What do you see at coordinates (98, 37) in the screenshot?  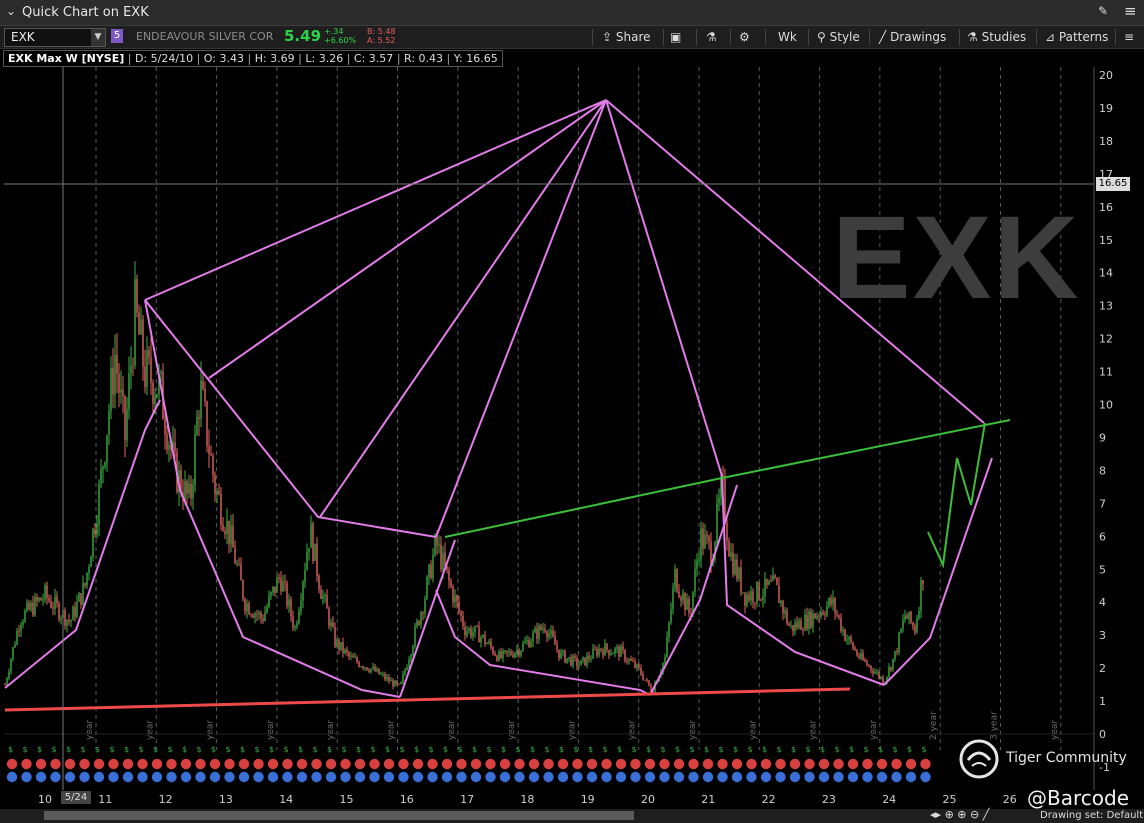 I see `symbol-dropdown-icon: ▼` at bounding box center [98, 37].